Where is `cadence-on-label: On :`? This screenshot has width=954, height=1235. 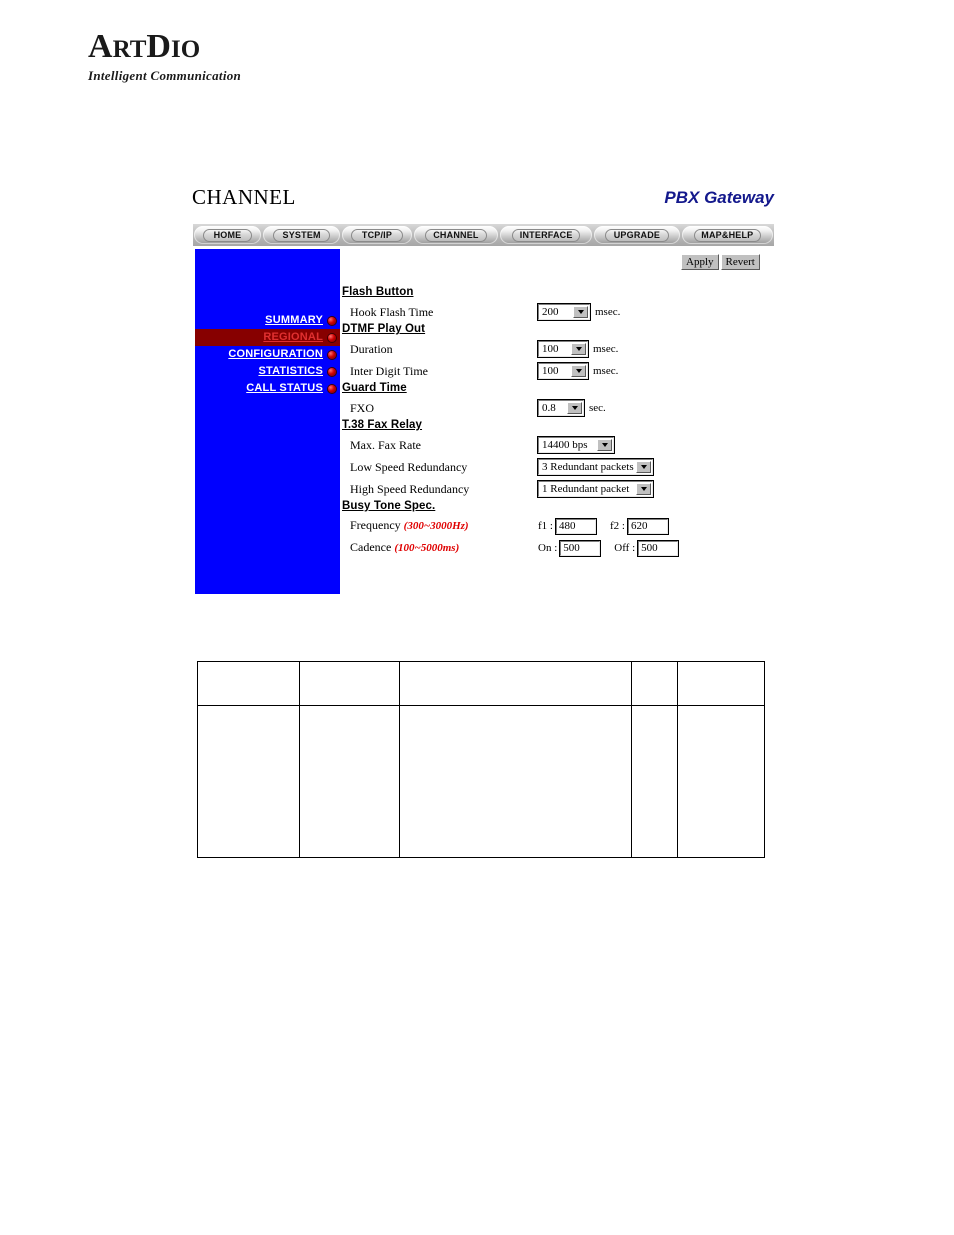 cadence-on-label: On : is located at coordinates (548, 547).